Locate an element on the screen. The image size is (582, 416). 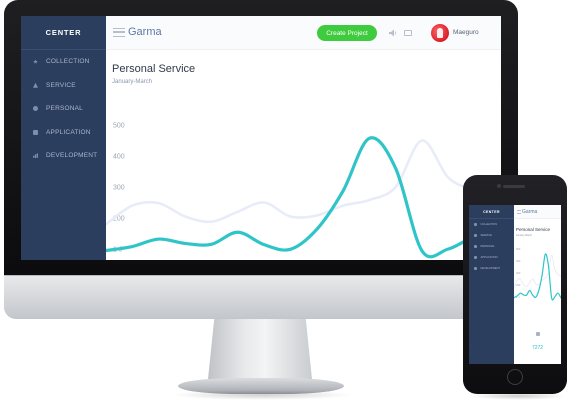
sidebar-item-personal: PERSONAL is located at coordinates (63, 109).